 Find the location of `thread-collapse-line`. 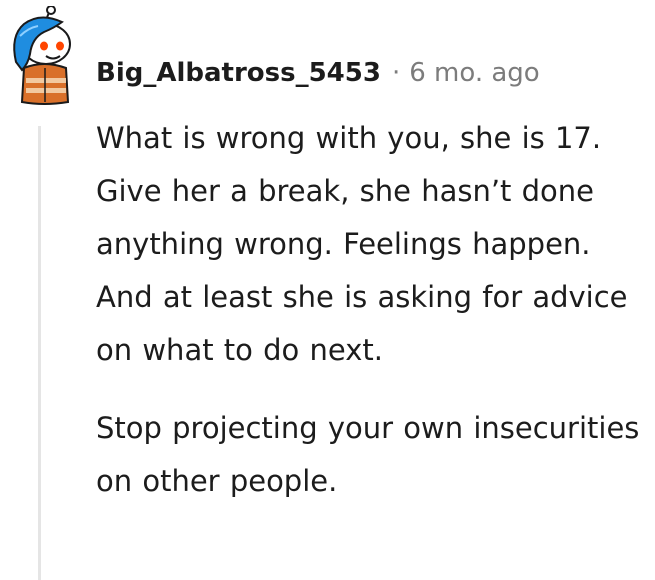

thread-collapse-line is located at coordinates (39, 353).